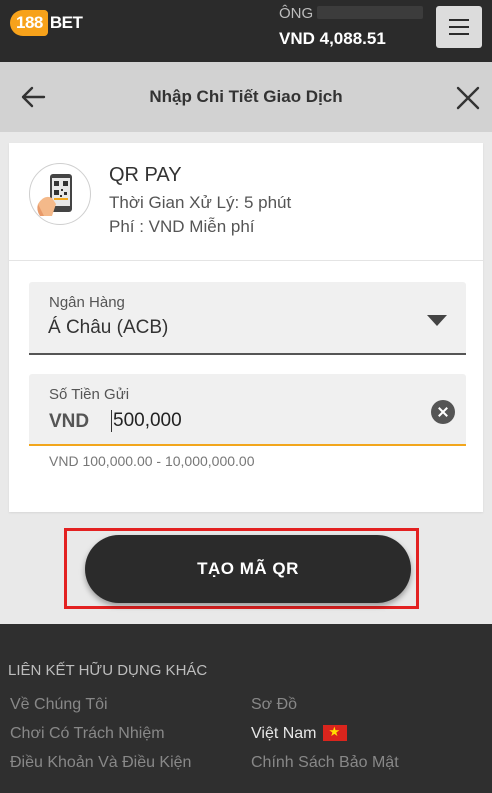  What do you see at coordinates (370, 12) in the screenshot?
I see `account-name-redaction` at bounding box center [370, 12].